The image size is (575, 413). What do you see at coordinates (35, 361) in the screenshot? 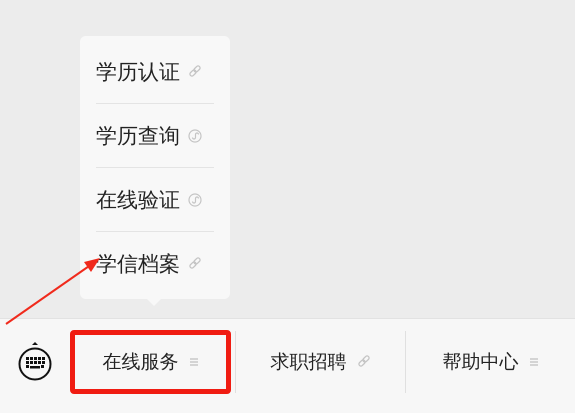
I see `keyboard-icon` at bounding box center [35, 361].